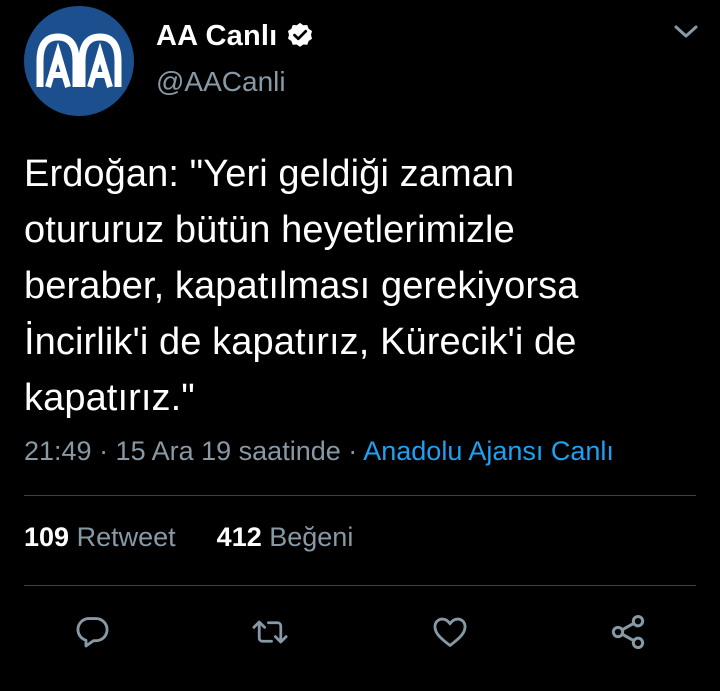 This screenshot has width=720, height=691. Describe the element at coordinates (221, 82) in the screenshot. I see `user-handle: @AACanli` at that location.